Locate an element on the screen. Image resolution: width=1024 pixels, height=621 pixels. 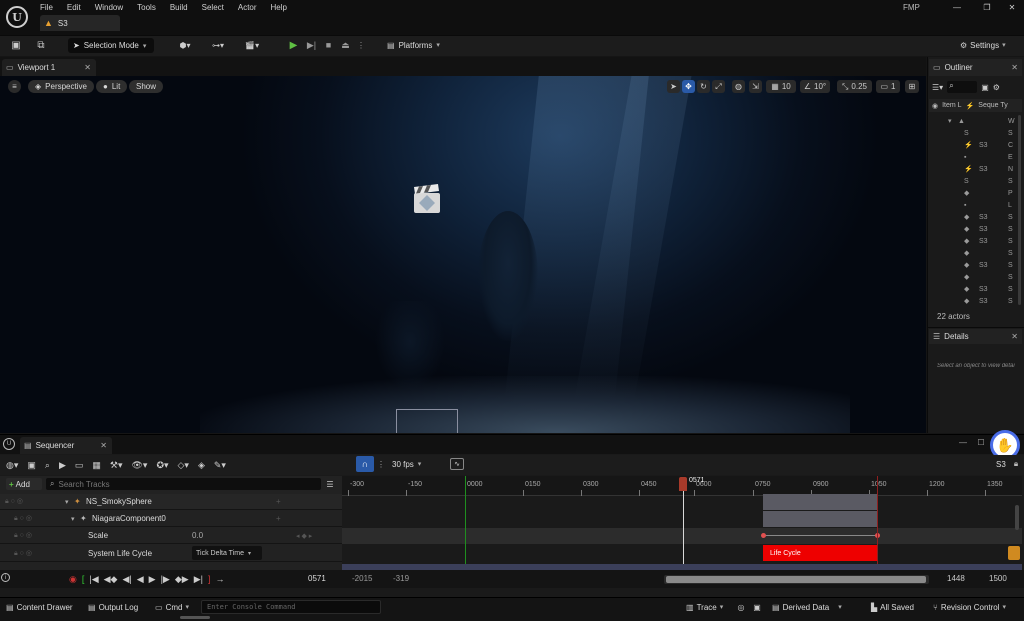
details-tab: ☰ Details ✕ is located at coordinates (975, 336).